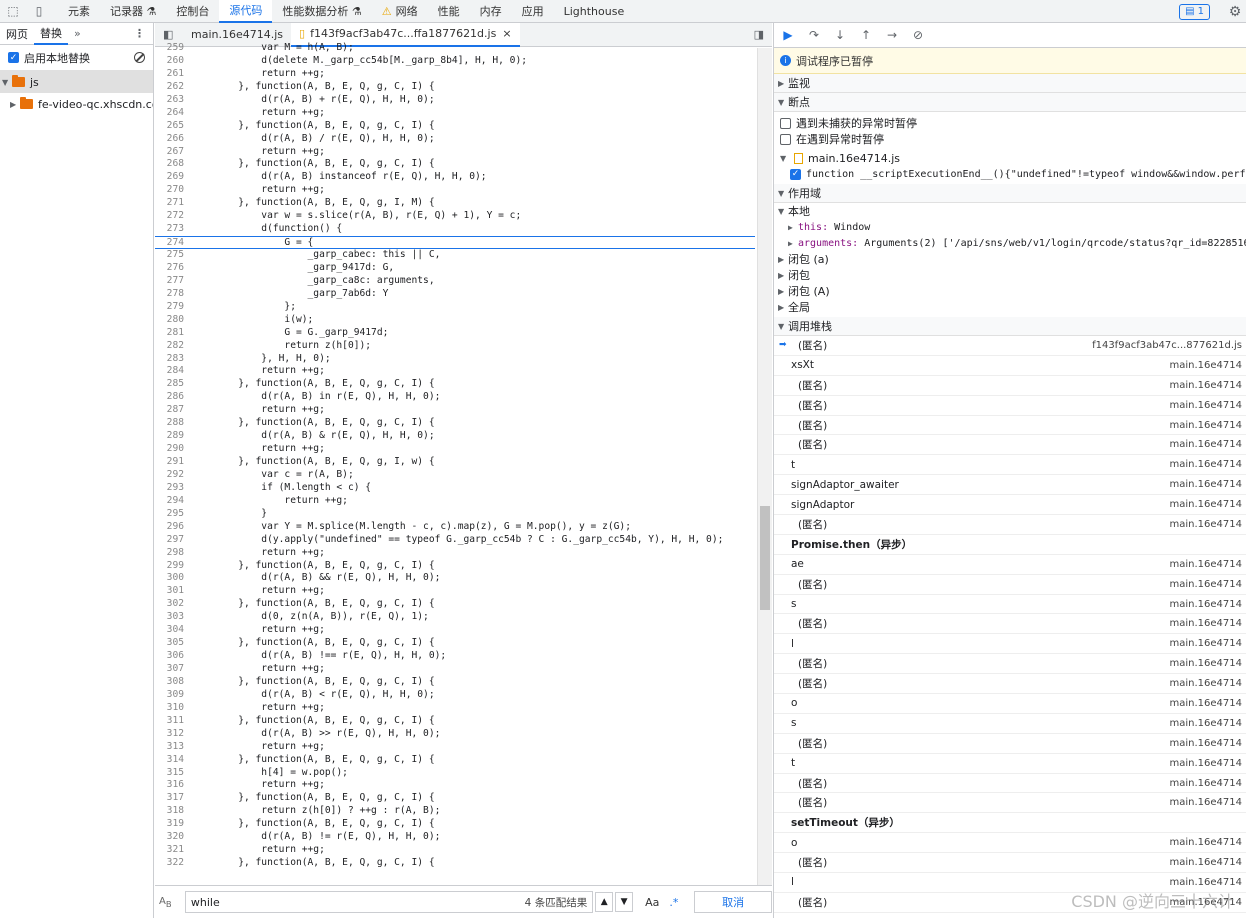 This screenshot has height=918, width=1246. What do you see at coordinates (51, 34) in the screenshot?
I see `tab-overrides: 替换` at bounding box center [51, 34].